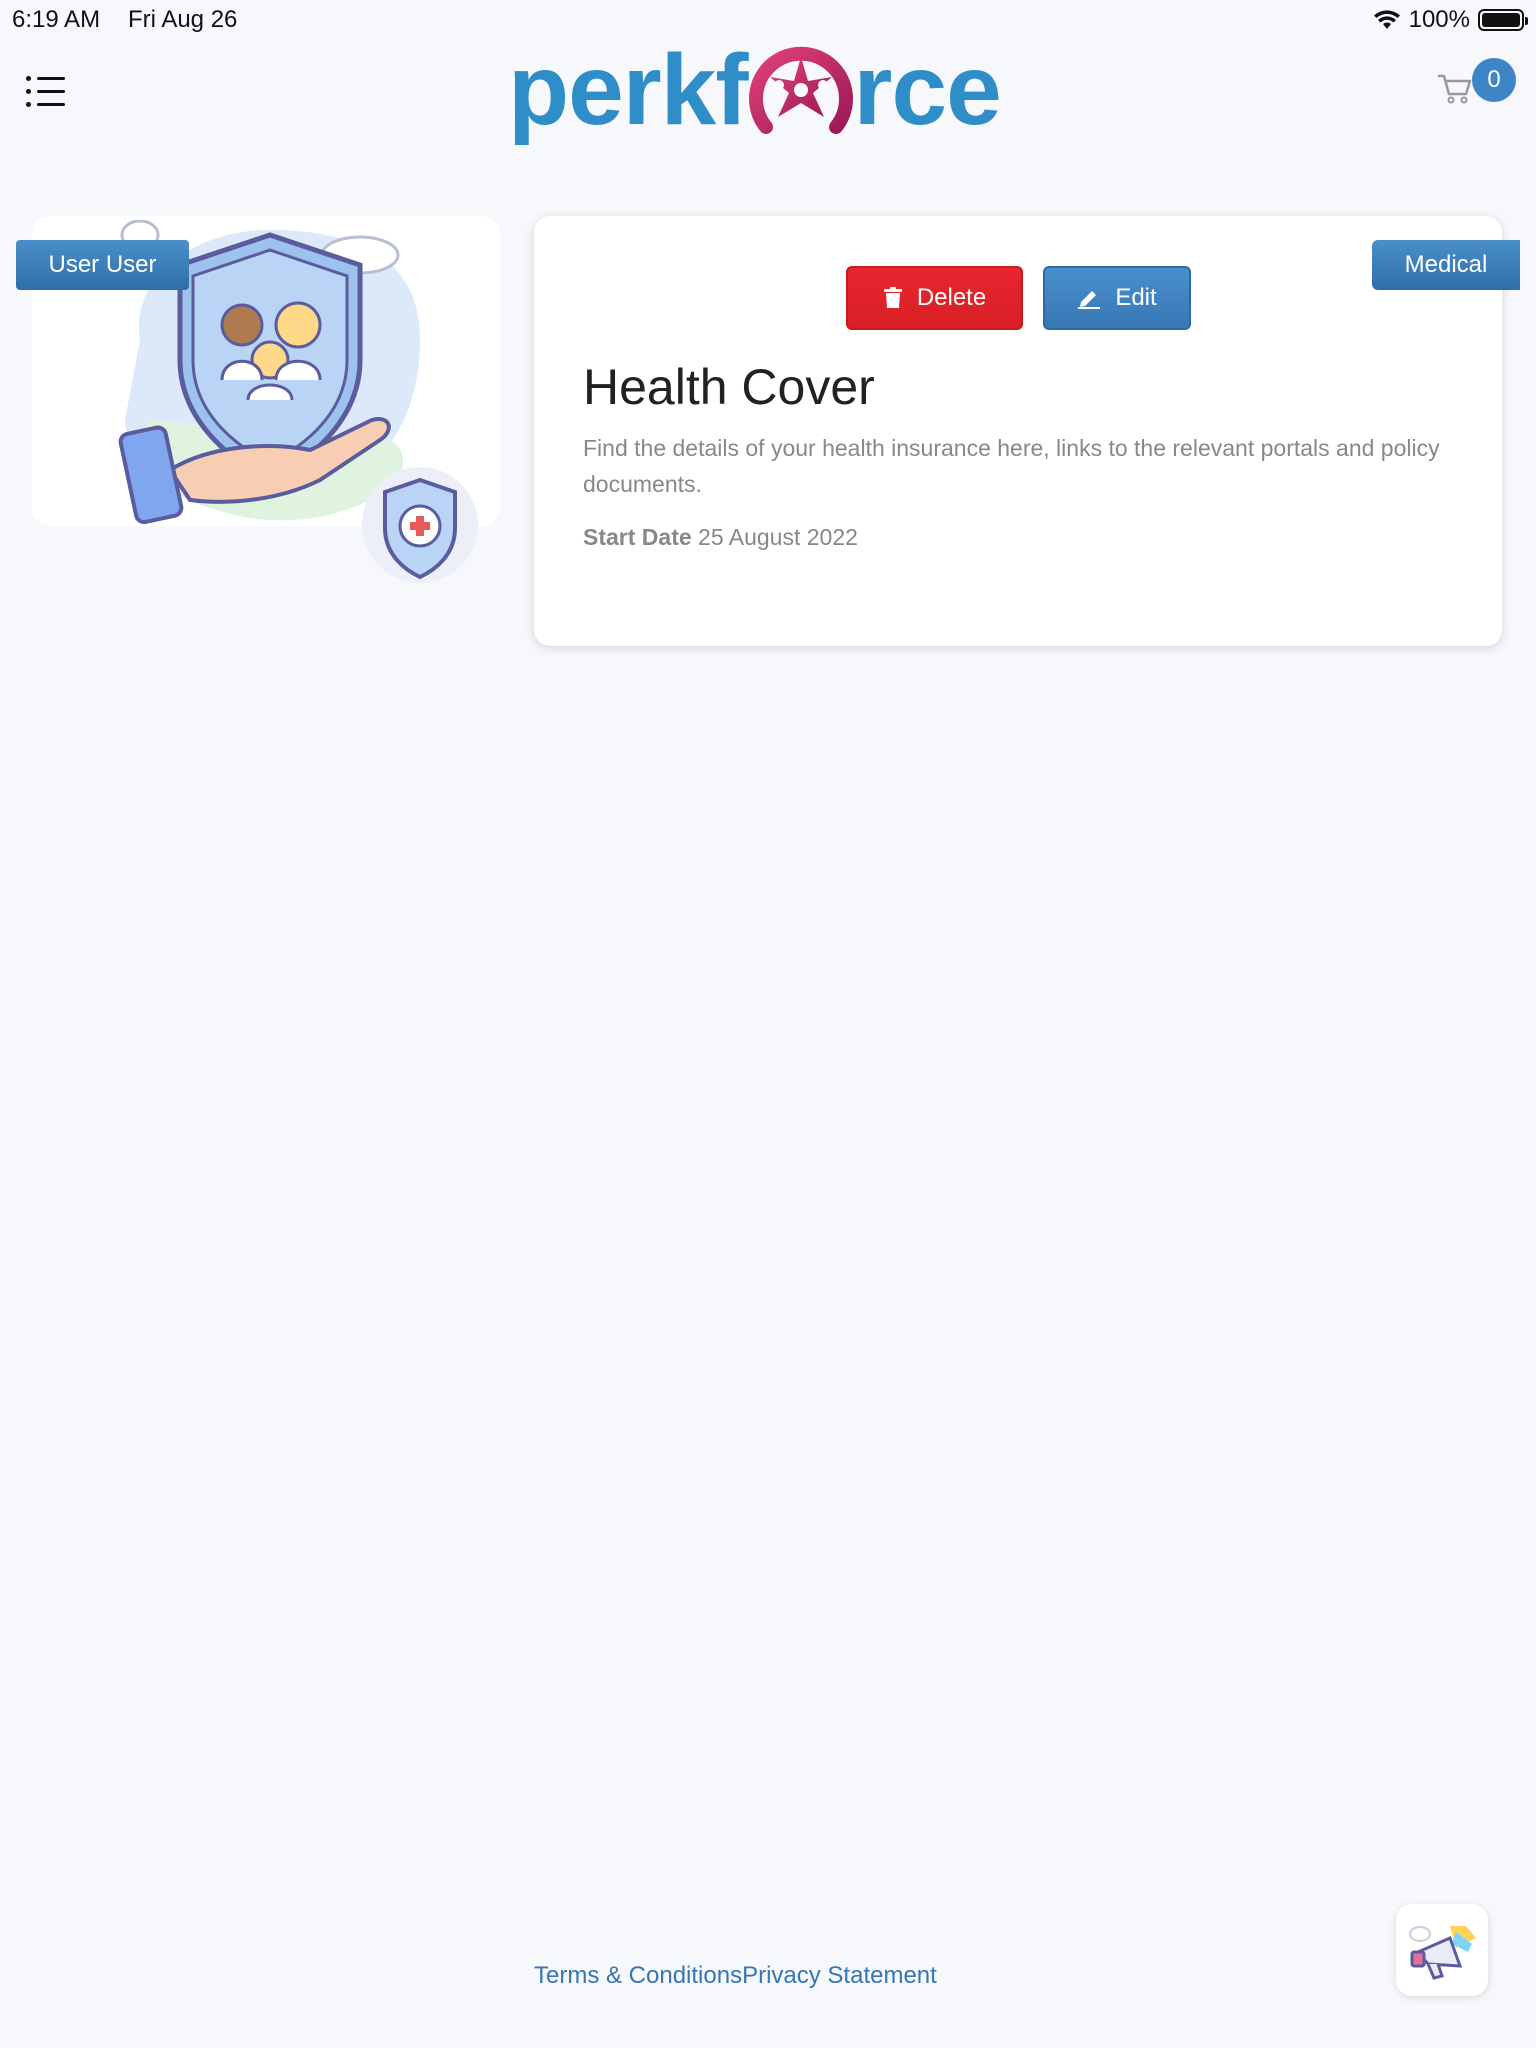 The width and height of the screenshot is (1536, 2048). I want to click on logo-text-left: perkf, so click(628, 90).